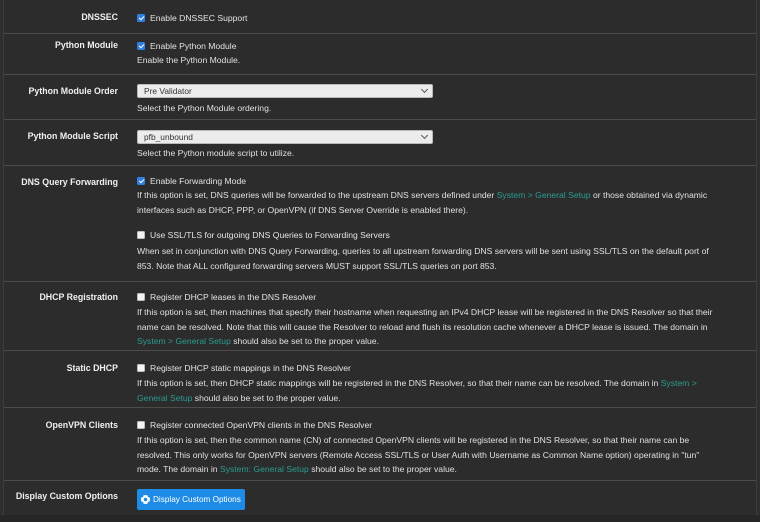 The width and height of the screenshot is (760, 522). What do you see at coordinates (141, 368) in the screenshot?
I see `static-dhcp-checkbox` at bounding box center [141, 368].